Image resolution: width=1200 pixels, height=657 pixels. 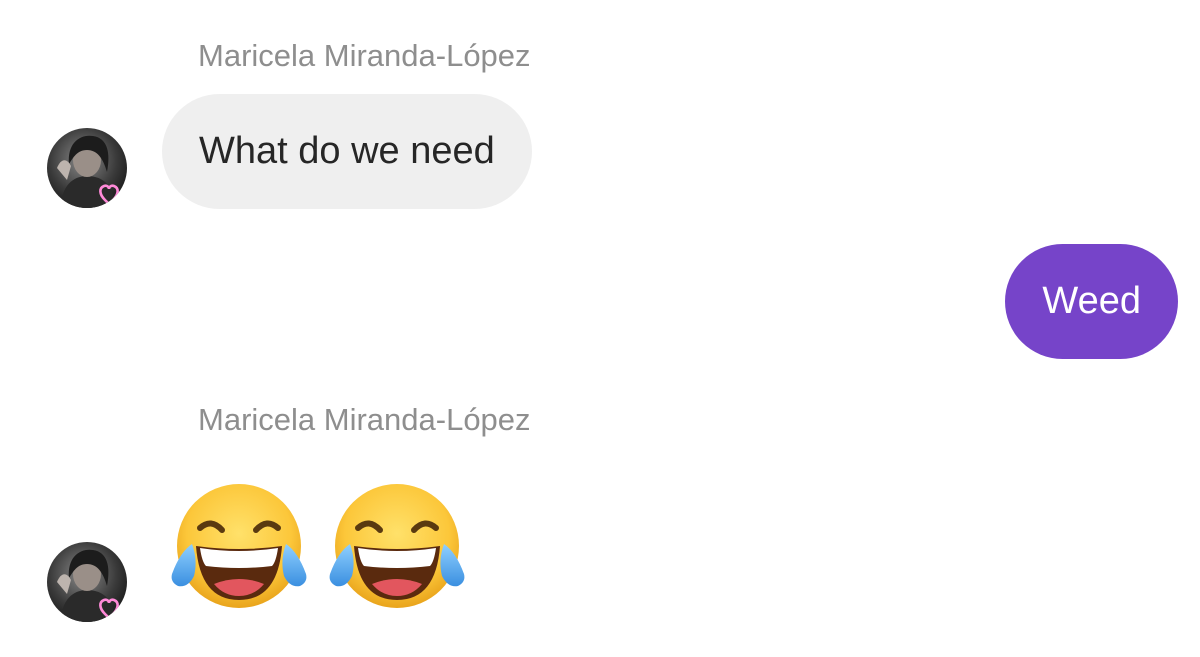 I want to click on outgoing-message-bubble: Weed, so click(x=1091, y=301).